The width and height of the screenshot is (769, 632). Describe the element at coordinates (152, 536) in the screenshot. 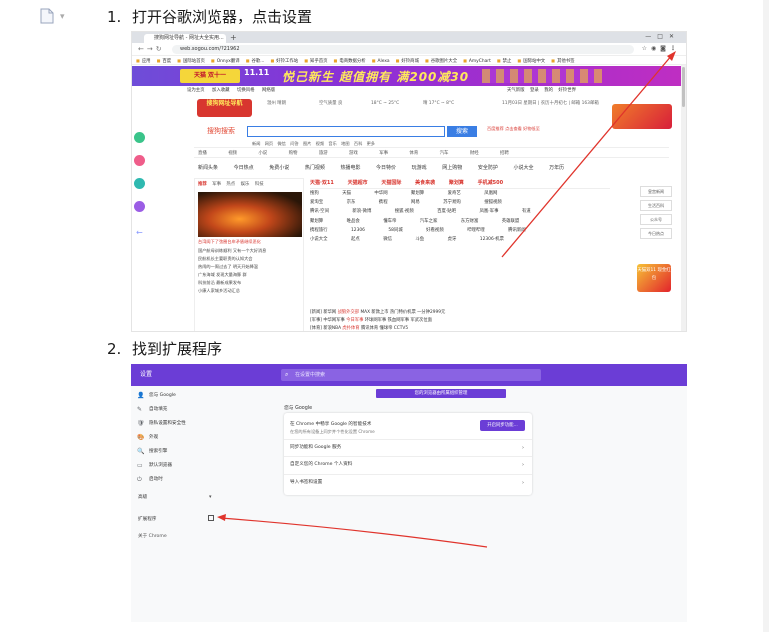

I see `settings-about: 关于 Chrome` at that location.